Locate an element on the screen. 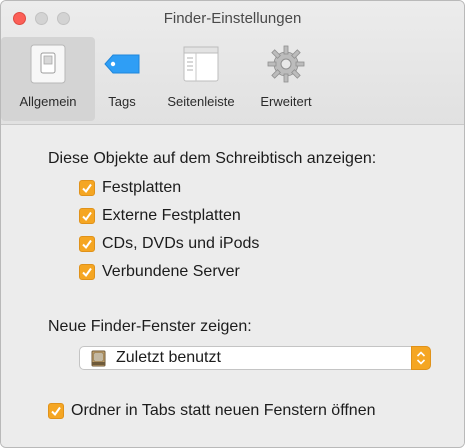  tab-tags: Tags is located at coordinates (122, 79).